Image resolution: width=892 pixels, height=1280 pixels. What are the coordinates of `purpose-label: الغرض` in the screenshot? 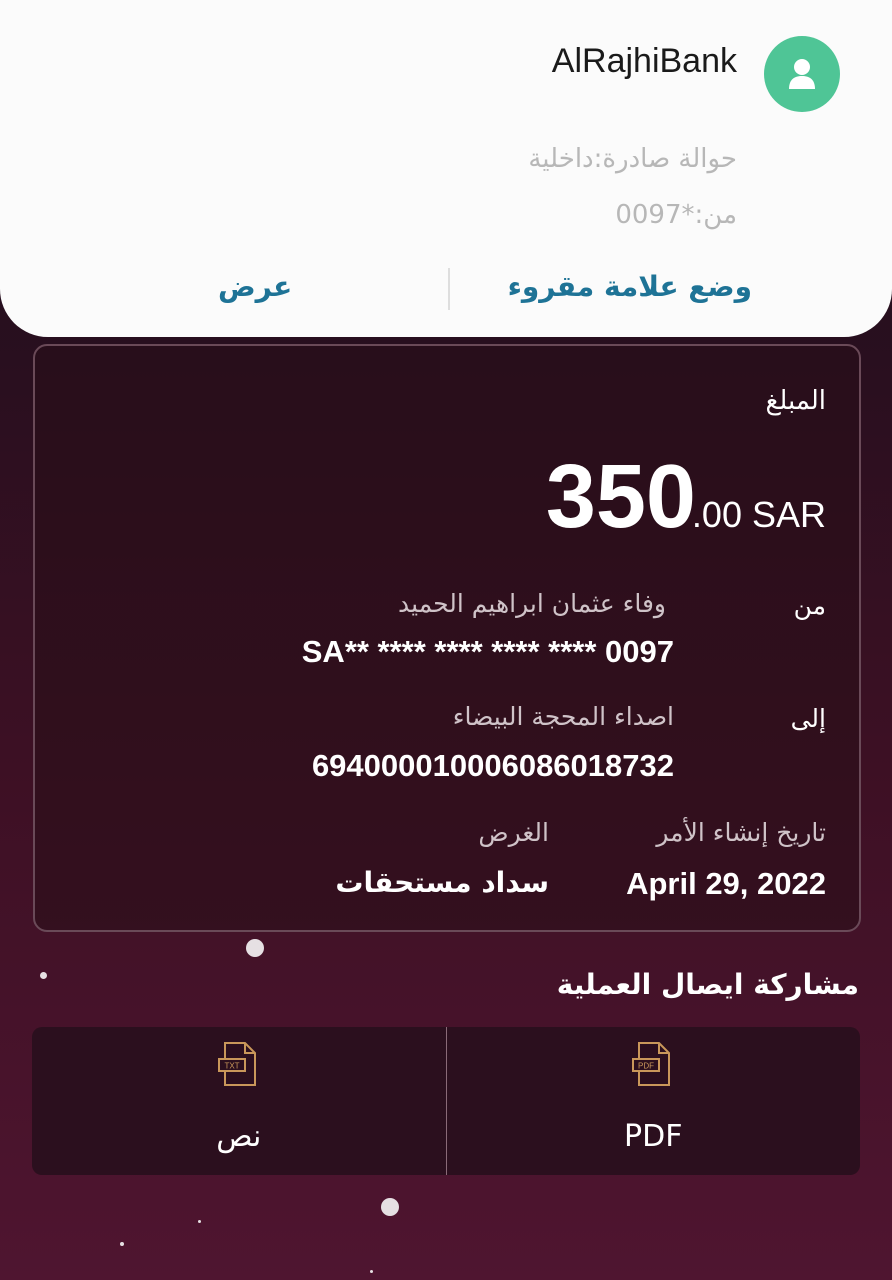 It's located at (513, 832).